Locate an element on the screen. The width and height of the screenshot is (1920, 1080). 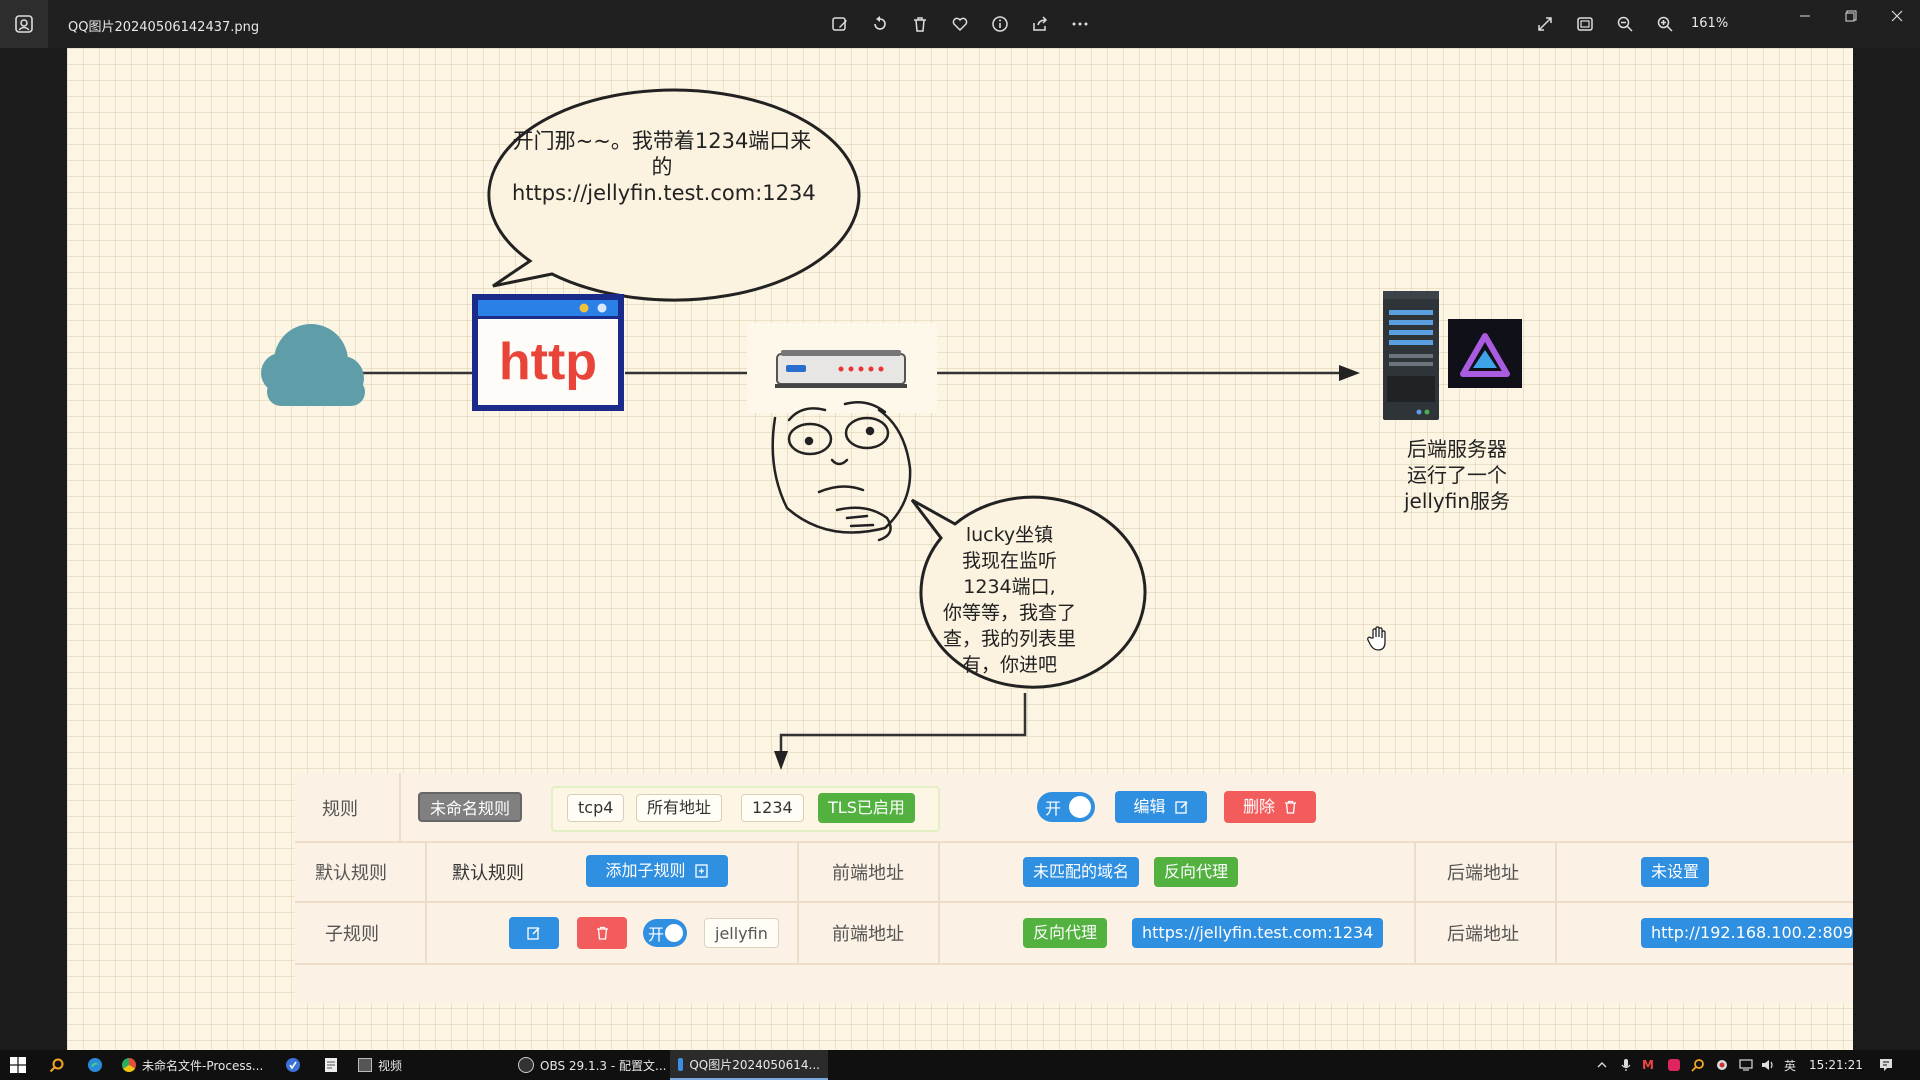
minimize-button is located at coordinates (1805, 16).